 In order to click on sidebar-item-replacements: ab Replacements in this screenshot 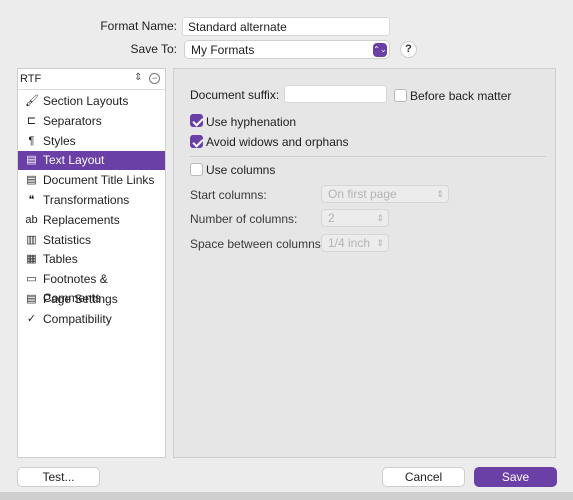, I will do `click(91, 220)`.